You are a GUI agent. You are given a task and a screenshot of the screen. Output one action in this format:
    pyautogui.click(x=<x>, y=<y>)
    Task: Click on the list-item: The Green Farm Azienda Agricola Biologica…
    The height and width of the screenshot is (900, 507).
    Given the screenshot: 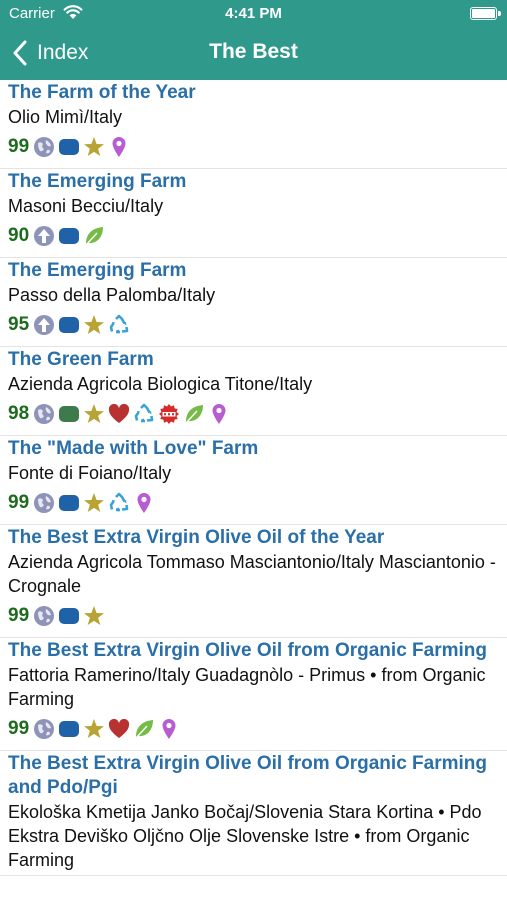 What is the action you would take?
    pyautogui.click(x=253, y=391)
    